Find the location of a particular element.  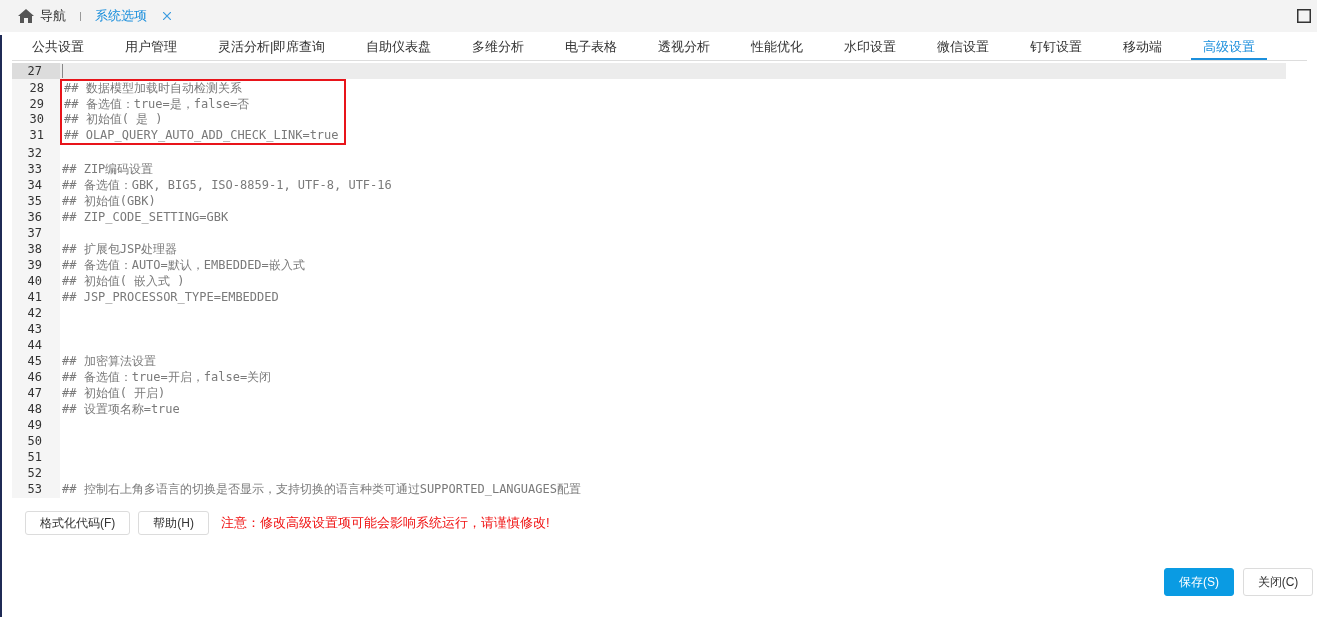

settings-tab: 电子表格 is located at coordinates (591, 47).